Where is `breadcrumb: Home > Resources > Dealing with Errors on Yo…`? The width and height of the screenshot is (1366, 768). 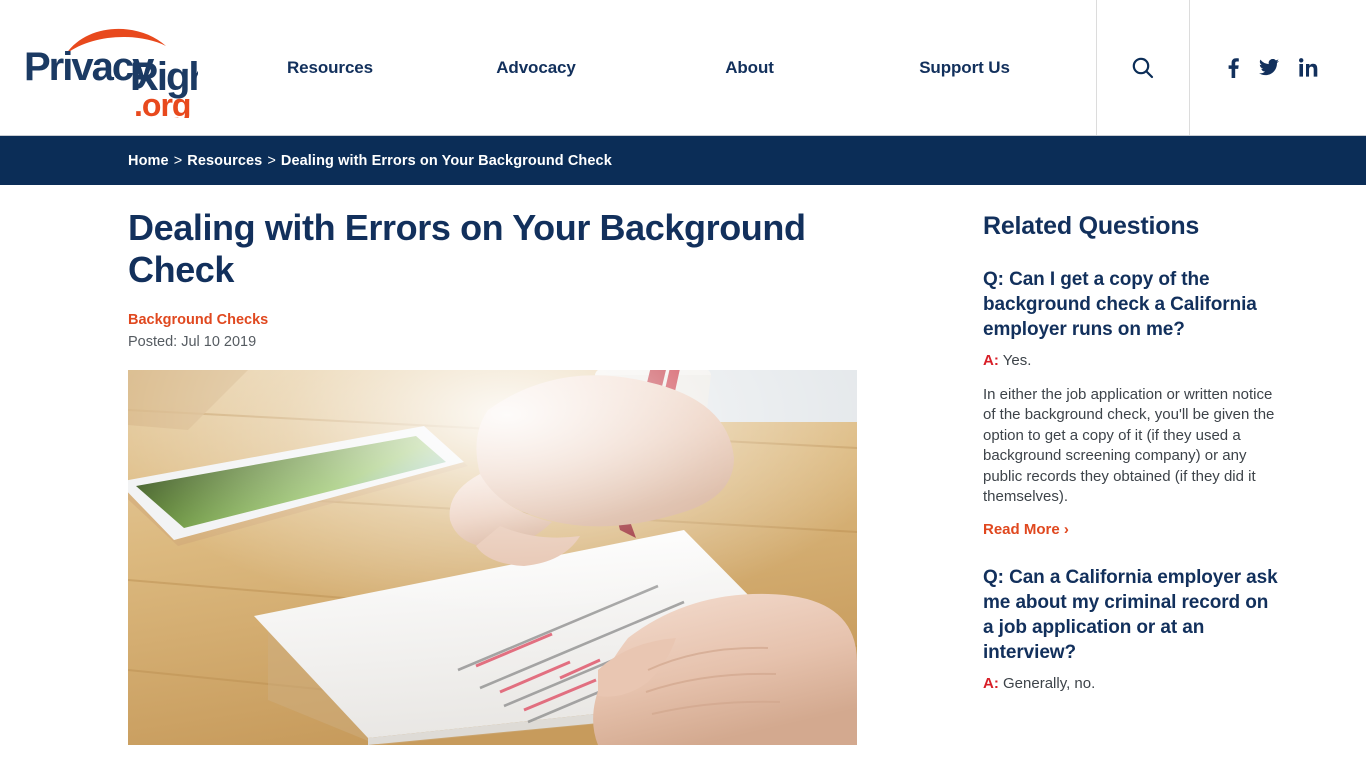 breadcrumb: Home > Resources > Dealing with Errors on Yo… is located at coordinates (370, 161).